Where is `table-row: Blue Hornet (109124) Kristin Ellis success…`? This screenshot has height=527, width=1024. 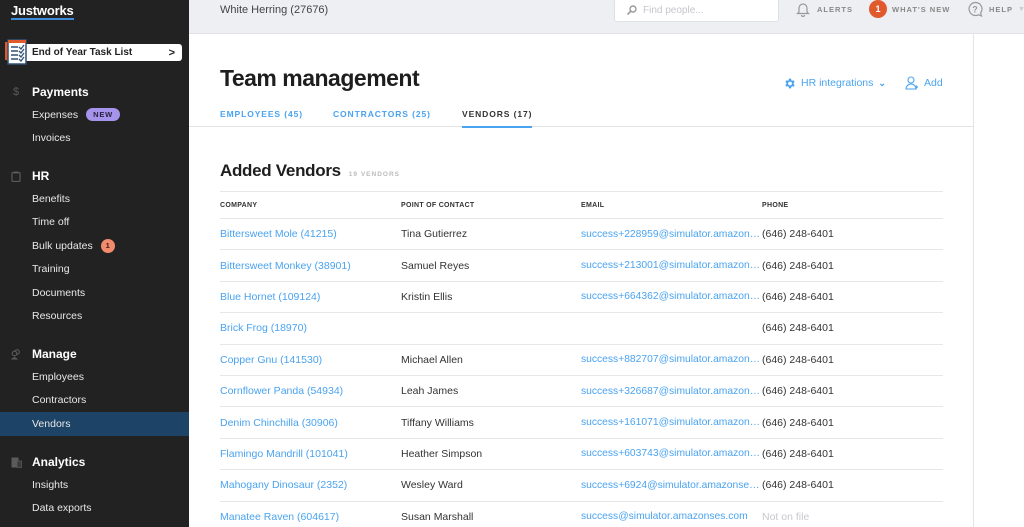 table-row: Blue Hornet (109124) Kristin Ellis success… is located at coordinates (581, 297).